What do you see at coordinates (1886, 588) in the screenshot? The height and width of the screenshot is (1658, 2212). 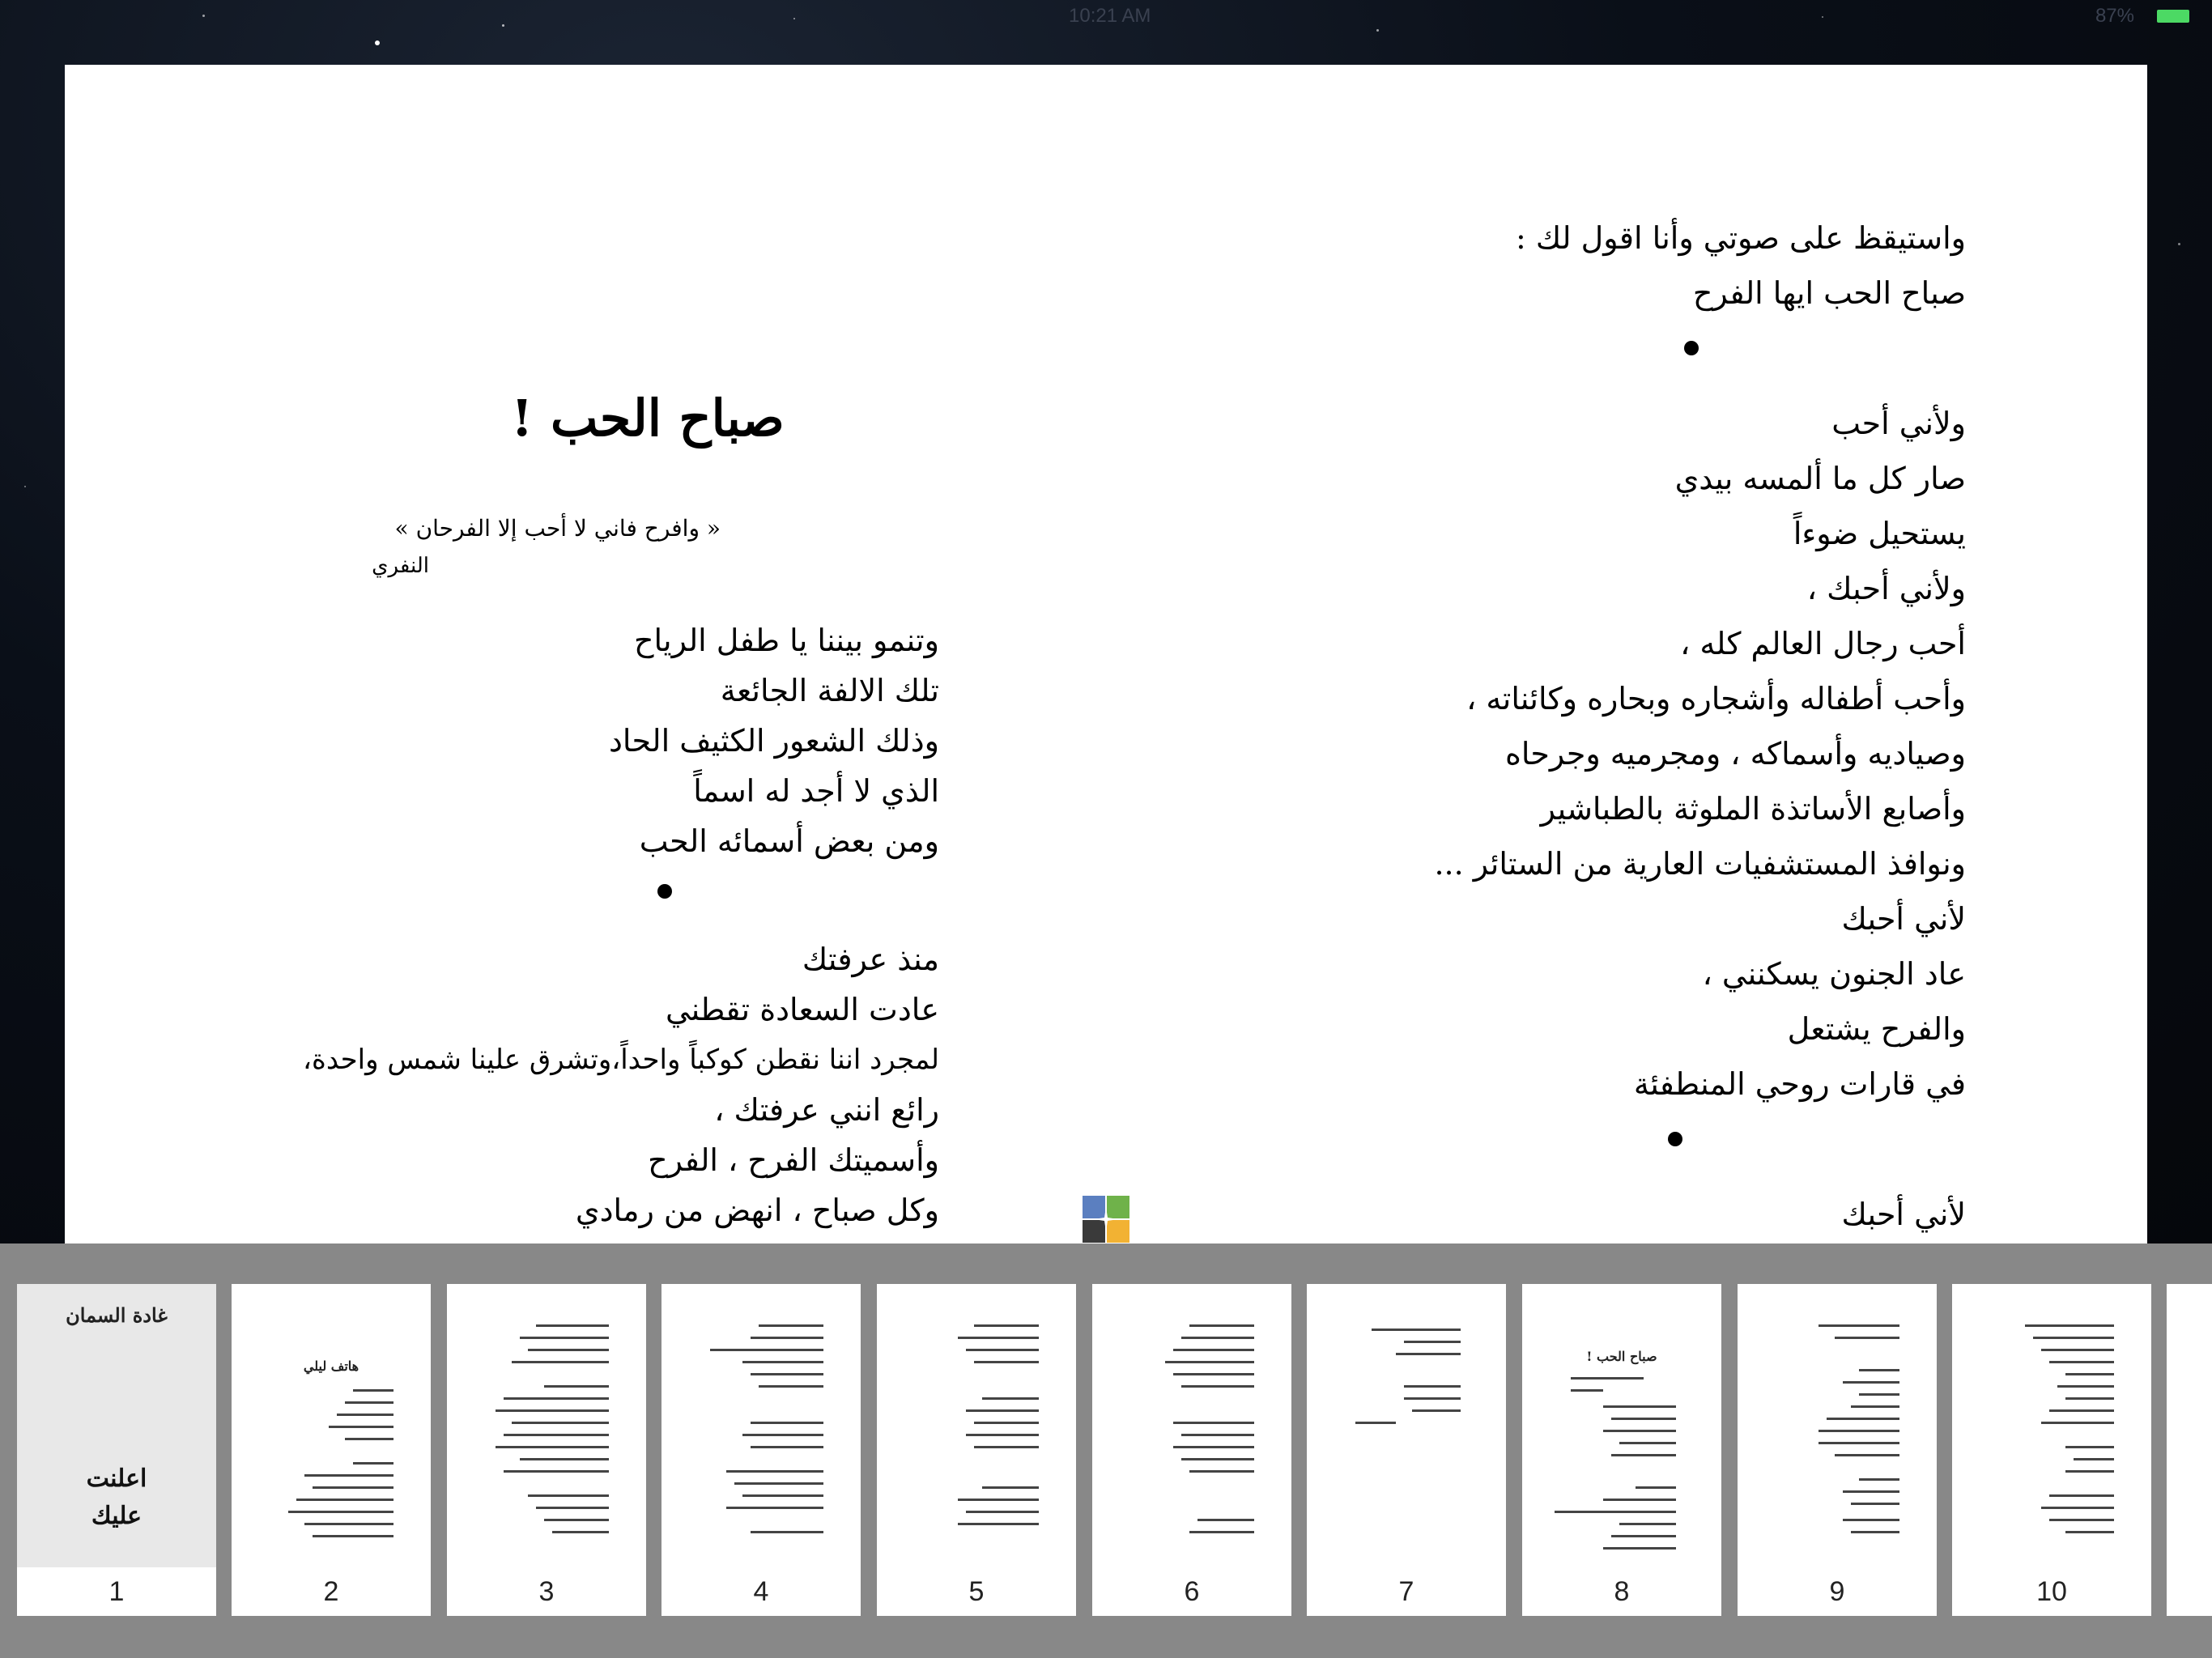 I see `poem-line: ولأني أحبك ،` at bounding box center [1886, 588].